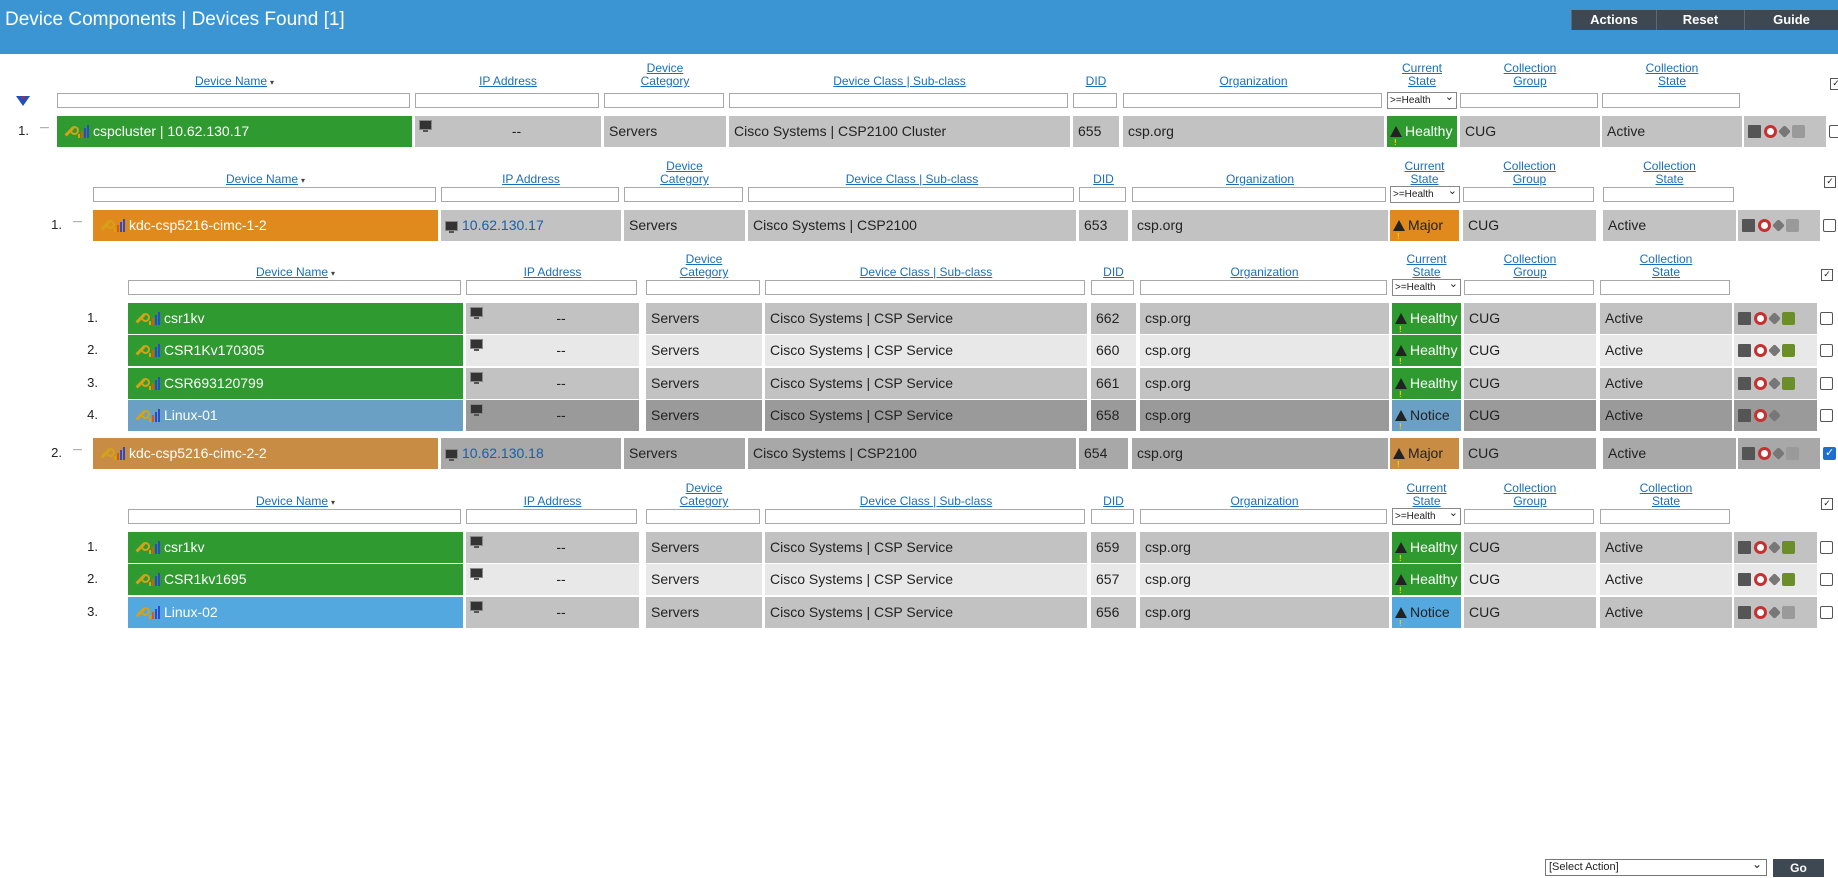  Describe the element at coordinates (191, 612) in the screenshot. I see `device-name-link: Linux-02` at that location.